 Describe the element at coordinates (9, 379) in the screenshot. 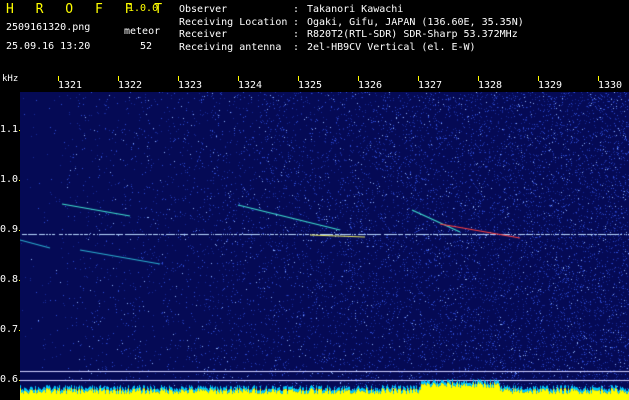

I see `y-tick-label: 0.6` at that location.